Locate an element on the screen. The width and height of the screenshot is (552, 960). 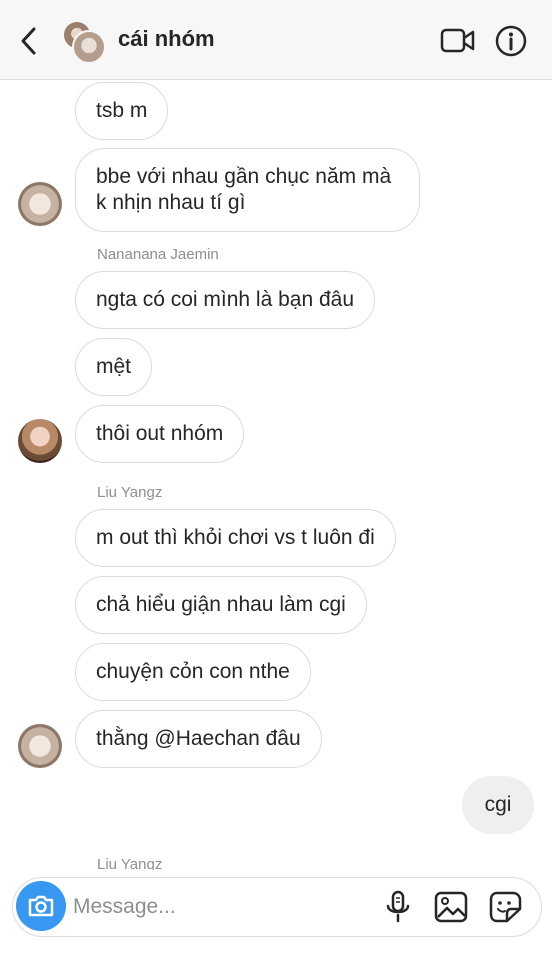
sticker-button is located at coordinates (505, 907).